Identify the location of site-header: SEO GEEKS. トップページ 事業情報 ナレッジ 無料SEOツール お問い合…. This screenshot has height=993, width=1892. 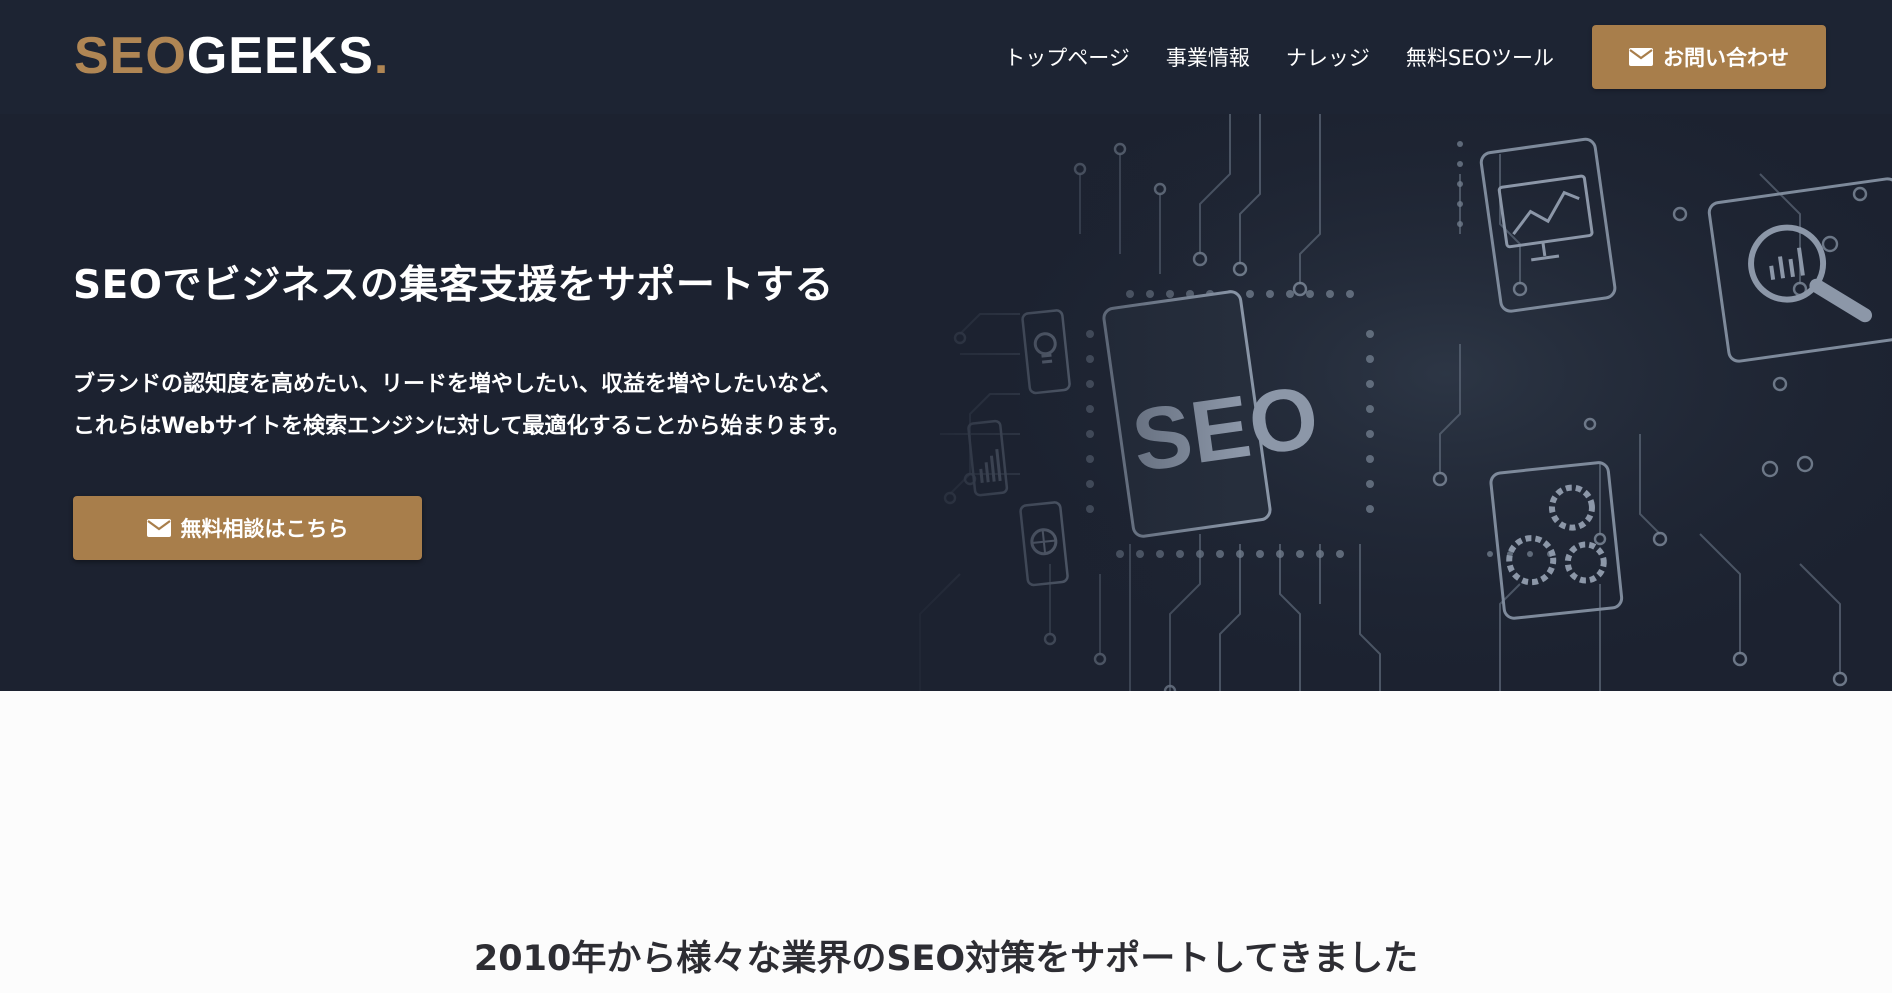
(946, 57).